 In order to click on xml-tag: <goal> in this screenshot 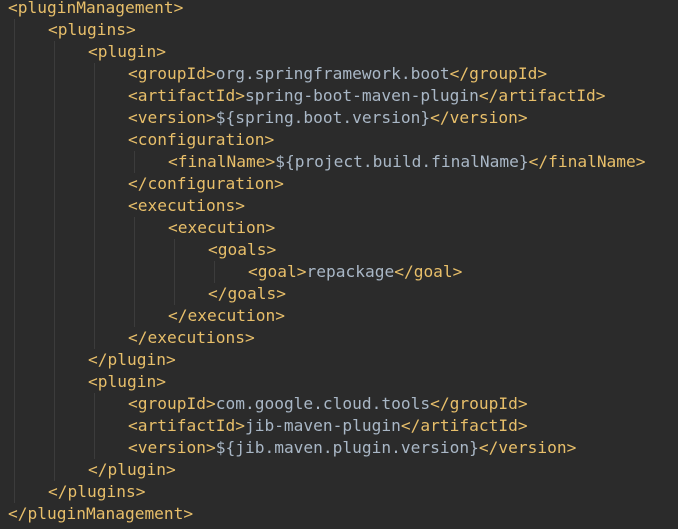, I will do `click(277, 271)`.